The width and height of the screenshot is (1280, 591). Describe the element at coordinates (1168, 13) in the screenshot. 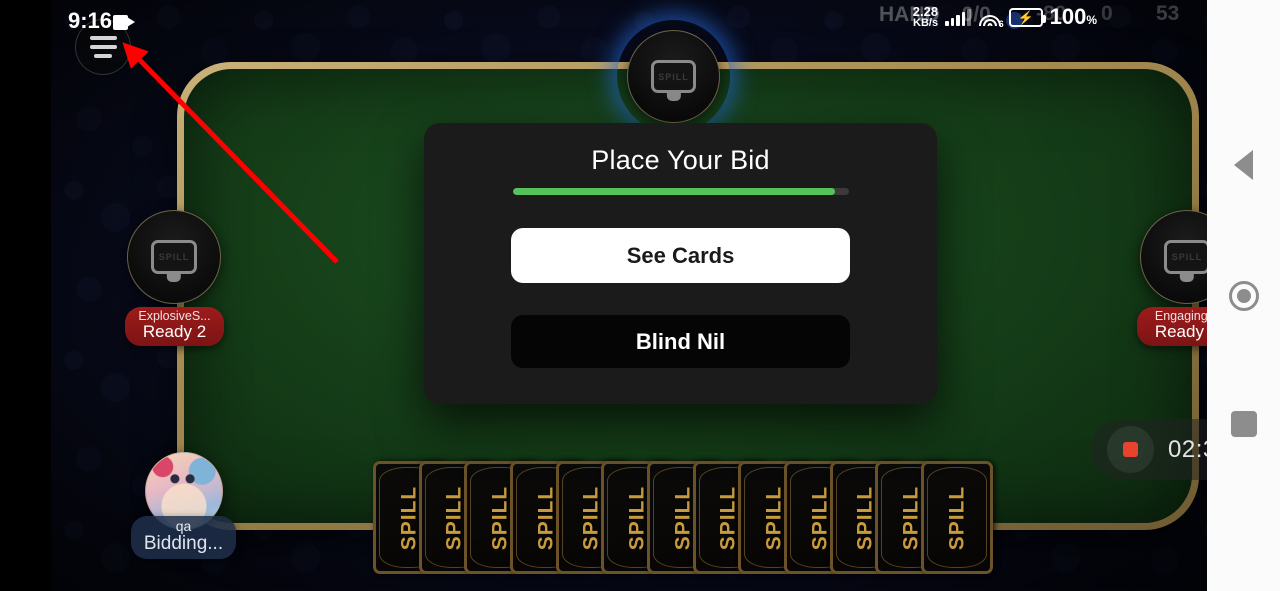

I see `score-right: 53` at that location.